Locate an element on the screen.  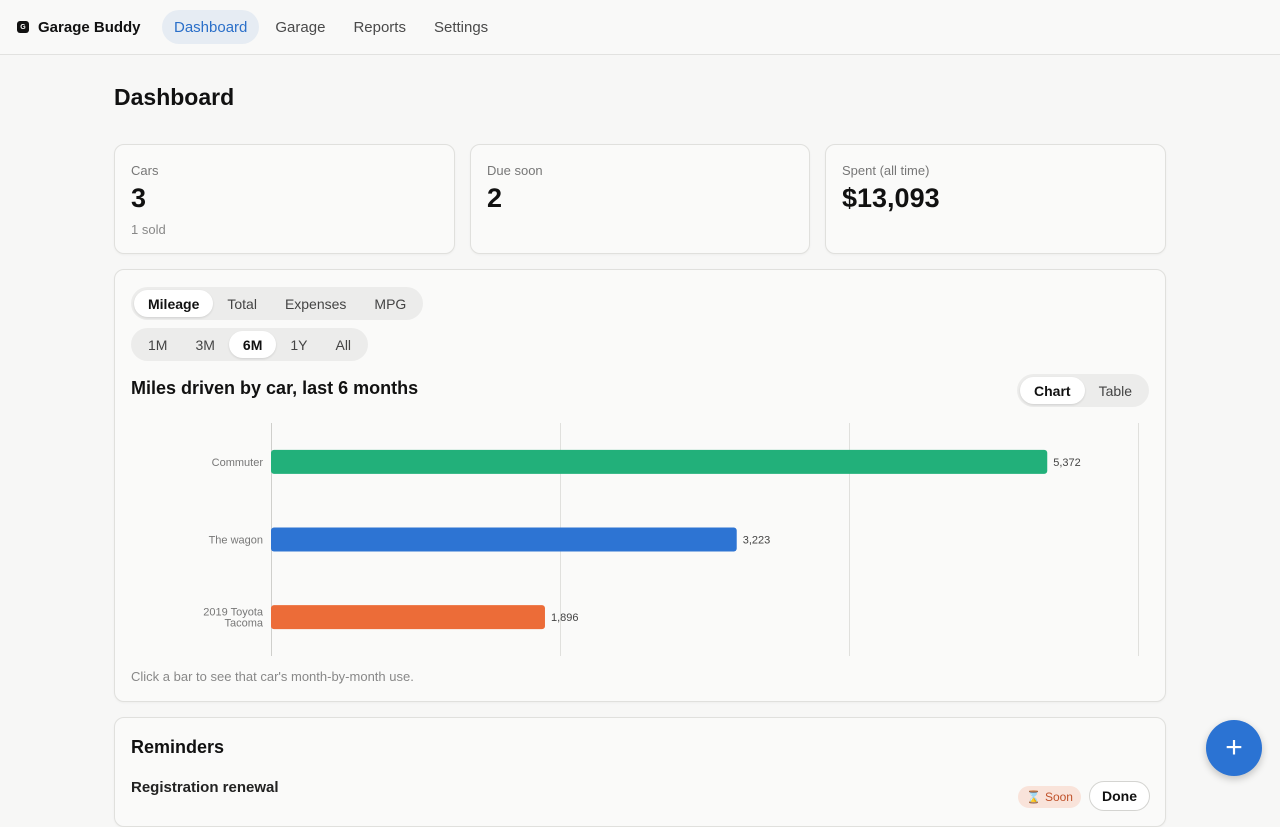
y-tick-label: The wagon is located at coordinates (236, 541).